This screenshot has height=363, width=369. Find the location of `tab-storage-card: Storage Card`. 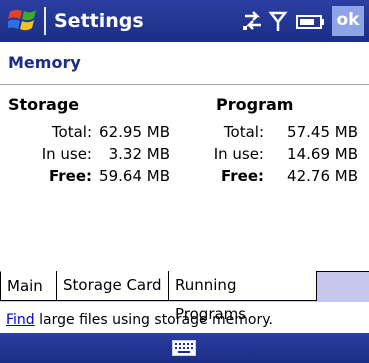

tab-storage-card: Storage Card is located at coordinates (112, 286).